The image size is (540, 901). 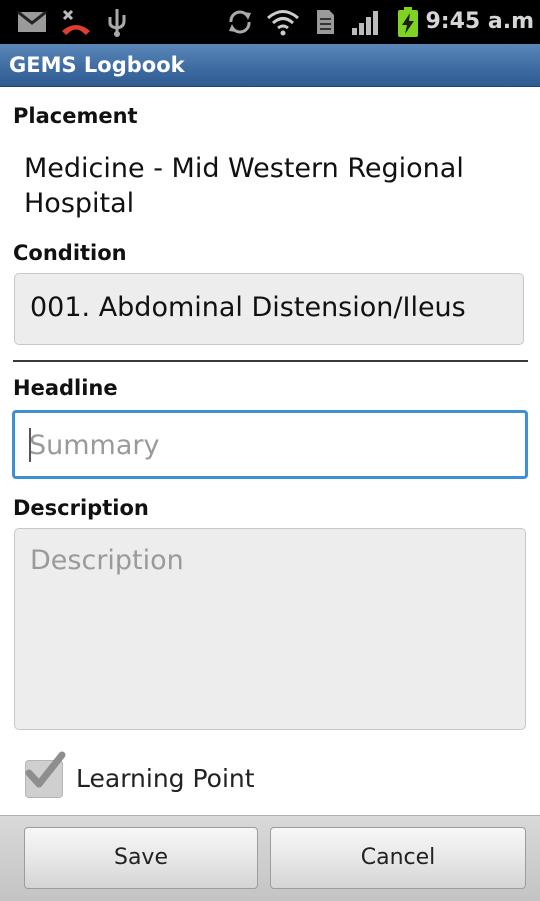 I want to click on condition-selector: 001. Abdominal Distension/Ileus, so click(x=269, y=309).